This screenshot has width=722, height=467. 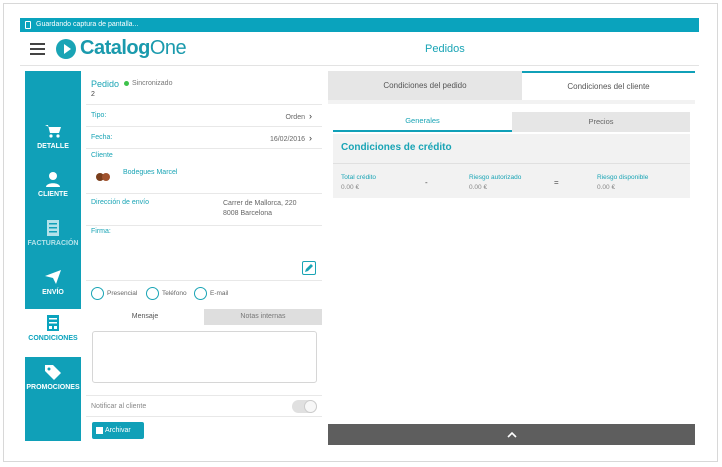 I want to click on screenshot-icon, so click(x=28, y=25).